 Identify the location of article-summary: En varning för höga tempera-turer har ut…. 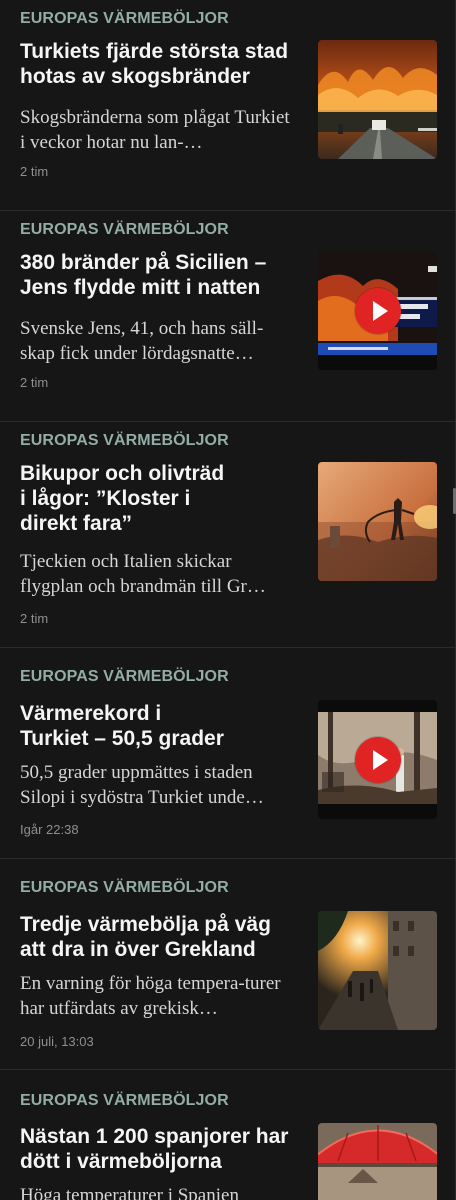
(150, 996).